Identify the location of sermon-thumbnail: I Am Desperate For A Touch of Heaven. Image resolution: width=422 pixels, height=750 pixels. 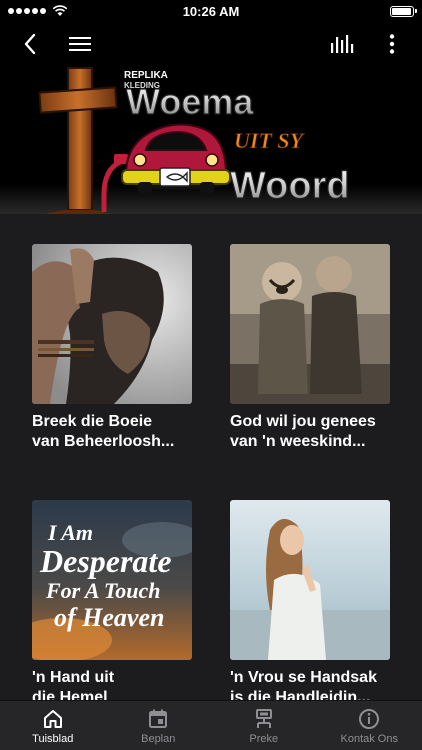
(112, 580).